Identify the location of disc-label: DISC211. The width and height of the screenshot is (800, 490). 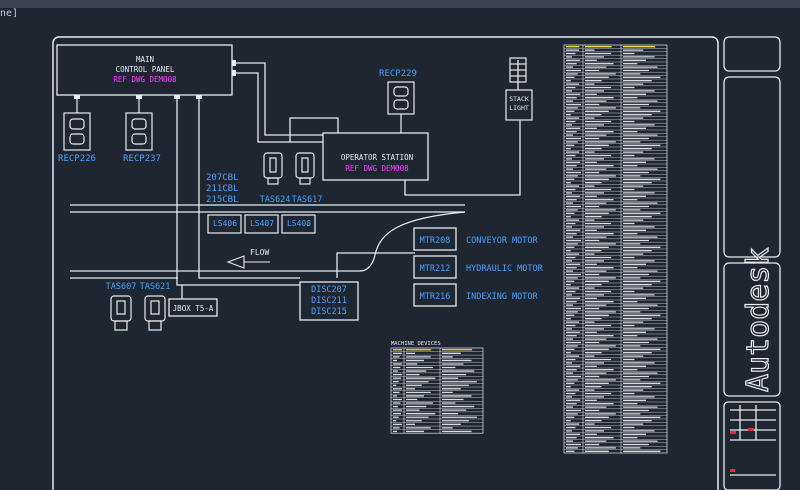
(329, 301).